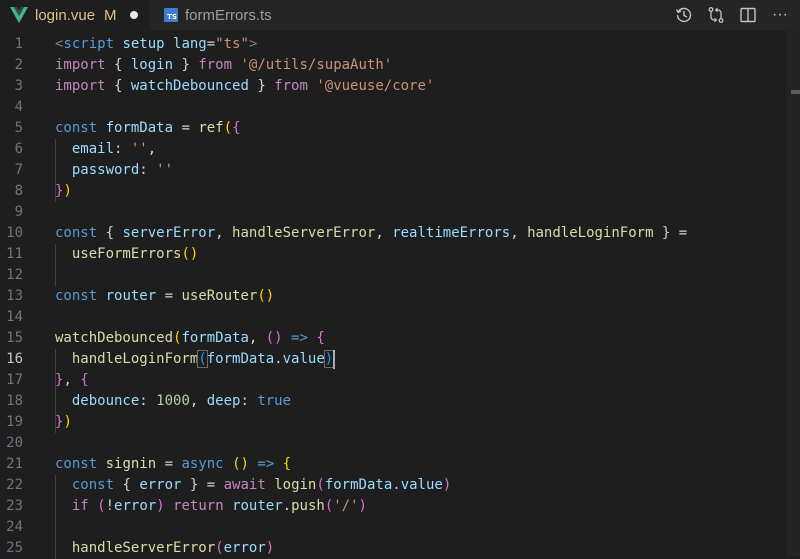 The image size is (800, 559). What do you see at coordinates (219, 296) in the screenshot?
I see `code-token: useRouter` at bounding box center [219, 296].